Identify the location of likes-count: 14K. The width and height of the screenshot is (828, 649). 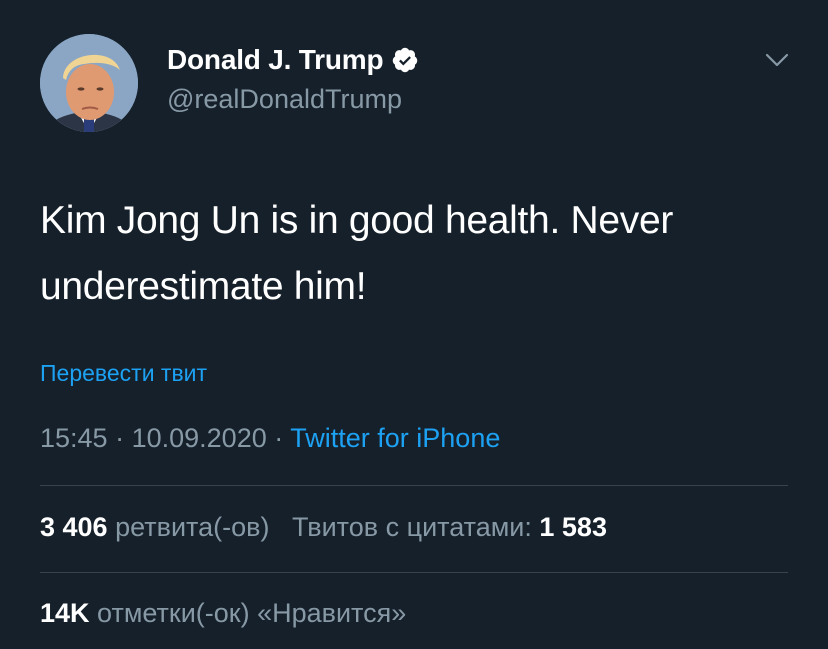
(65, 613).